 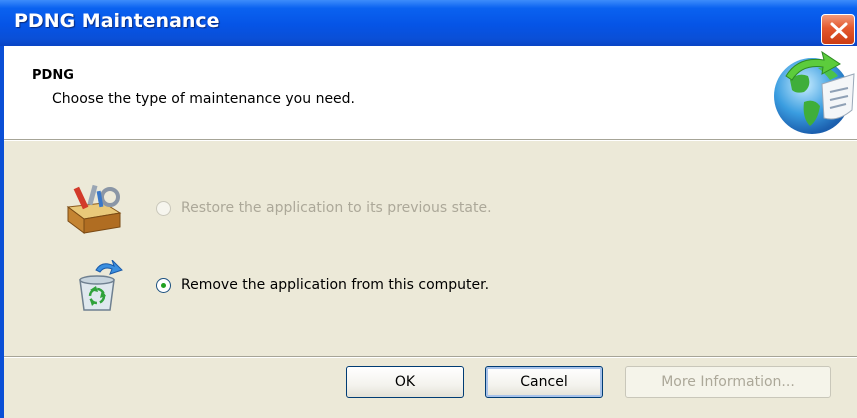 What do you see at coordinates (53, 75) in the screenshot?
I see `product-title: PDNG` at bounding box center [53, 75].